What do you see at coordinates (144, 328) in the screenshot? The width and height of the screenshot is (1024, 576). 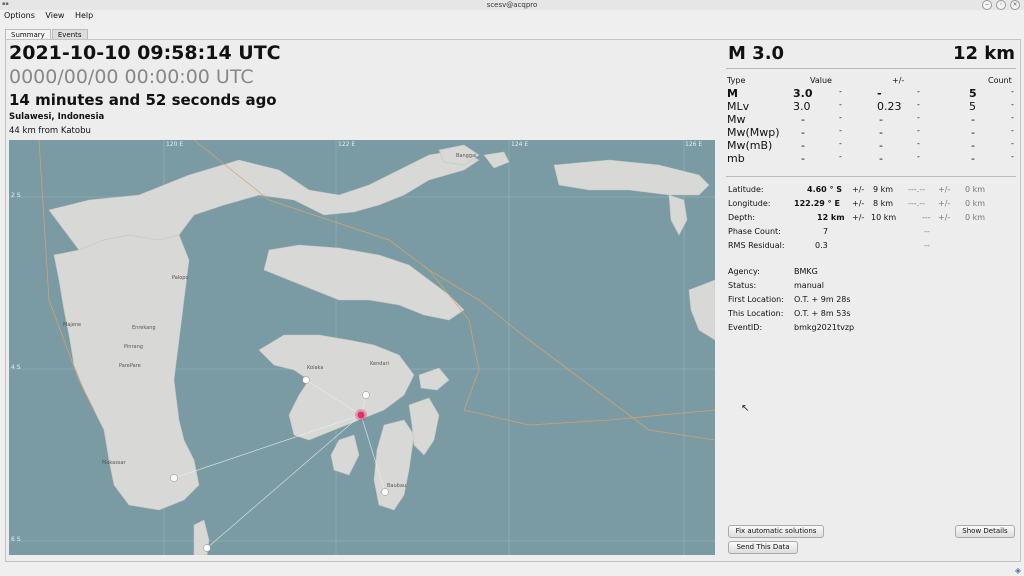 I see `place-label: Enrekang` at bounding box center [144, 328].